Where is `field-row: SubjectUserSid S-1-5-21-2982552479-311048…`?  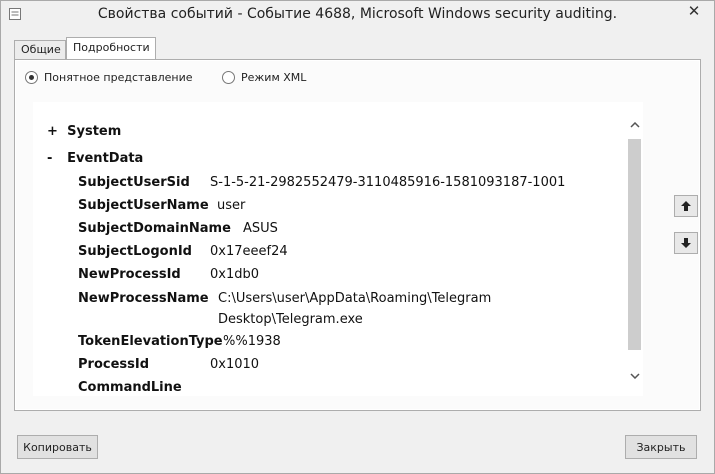
field-row: SubjectUserSid S-1-5-21-2982552479-311048… is located at coordinates (321, 182).